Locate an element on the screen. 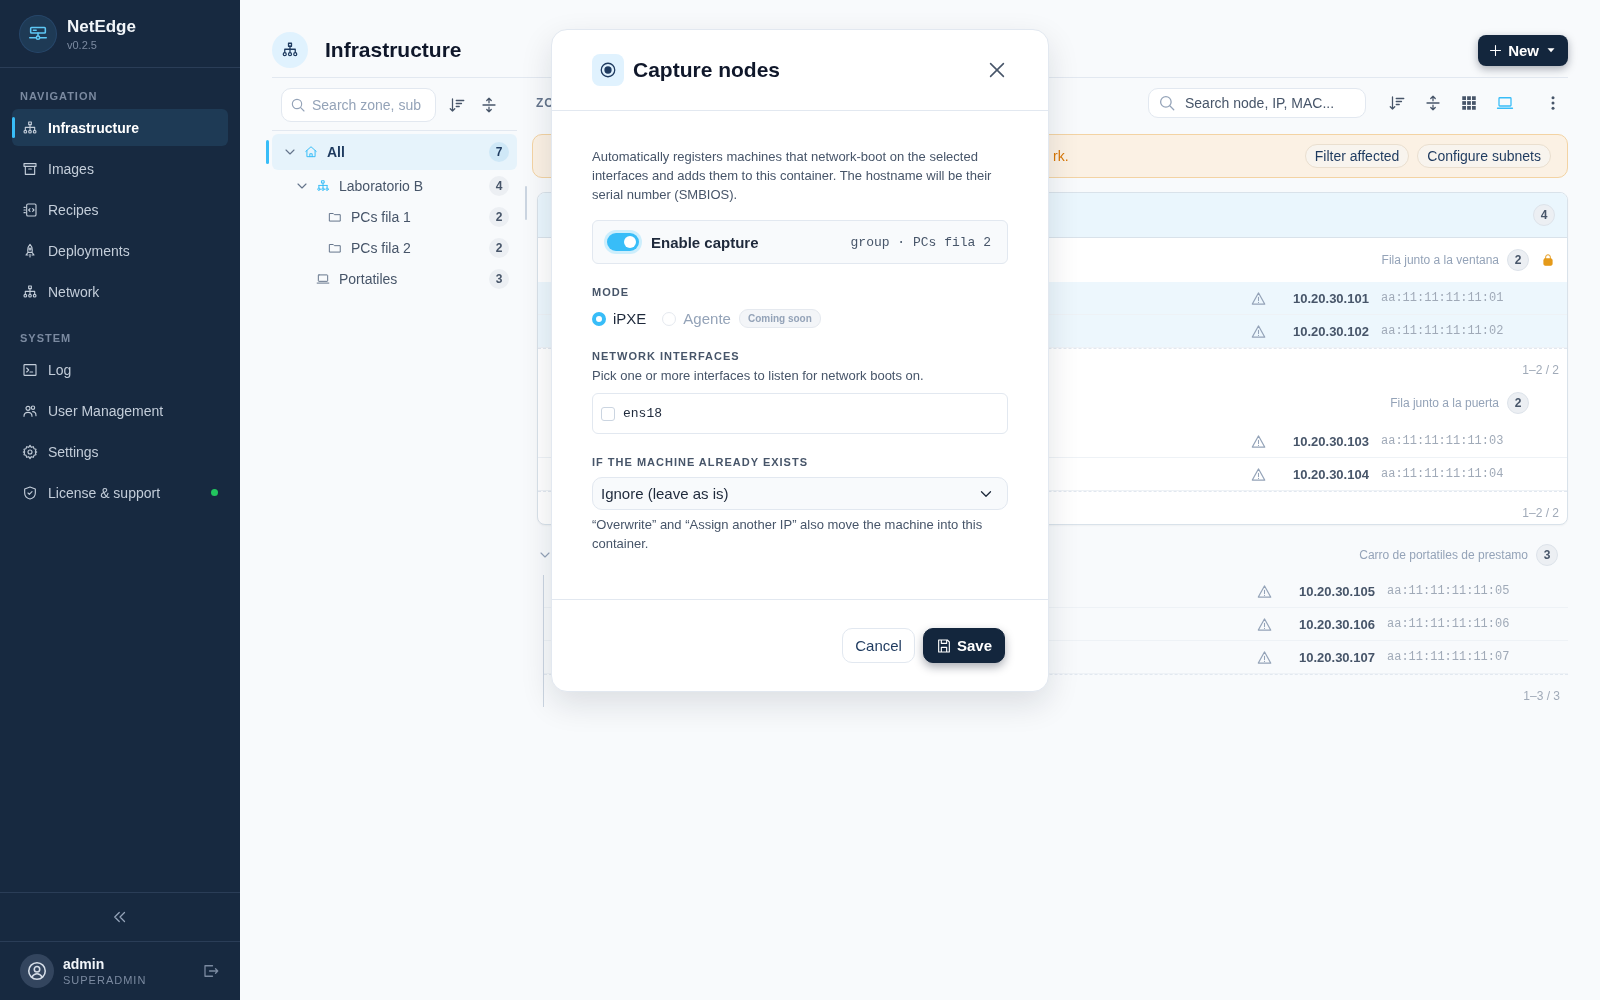 This screenshot has height=1000, width=1600. tree-item: Laboratorio B 4 is located at coordinates (394, 185).